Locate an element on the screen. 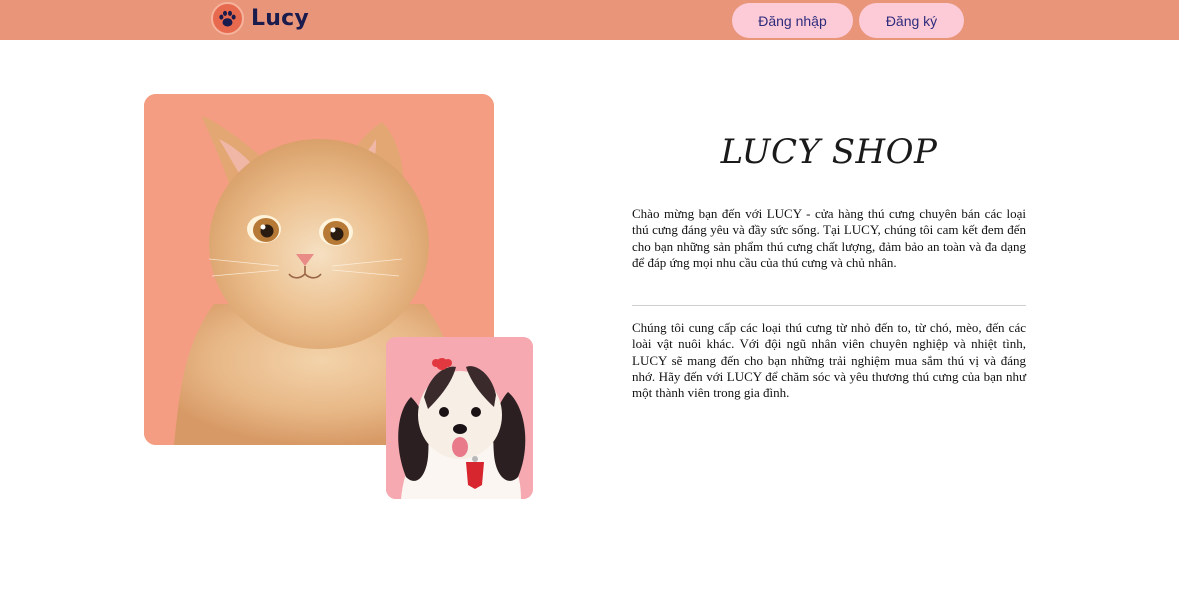  puppy-photo is located at coordinates (459, 418).